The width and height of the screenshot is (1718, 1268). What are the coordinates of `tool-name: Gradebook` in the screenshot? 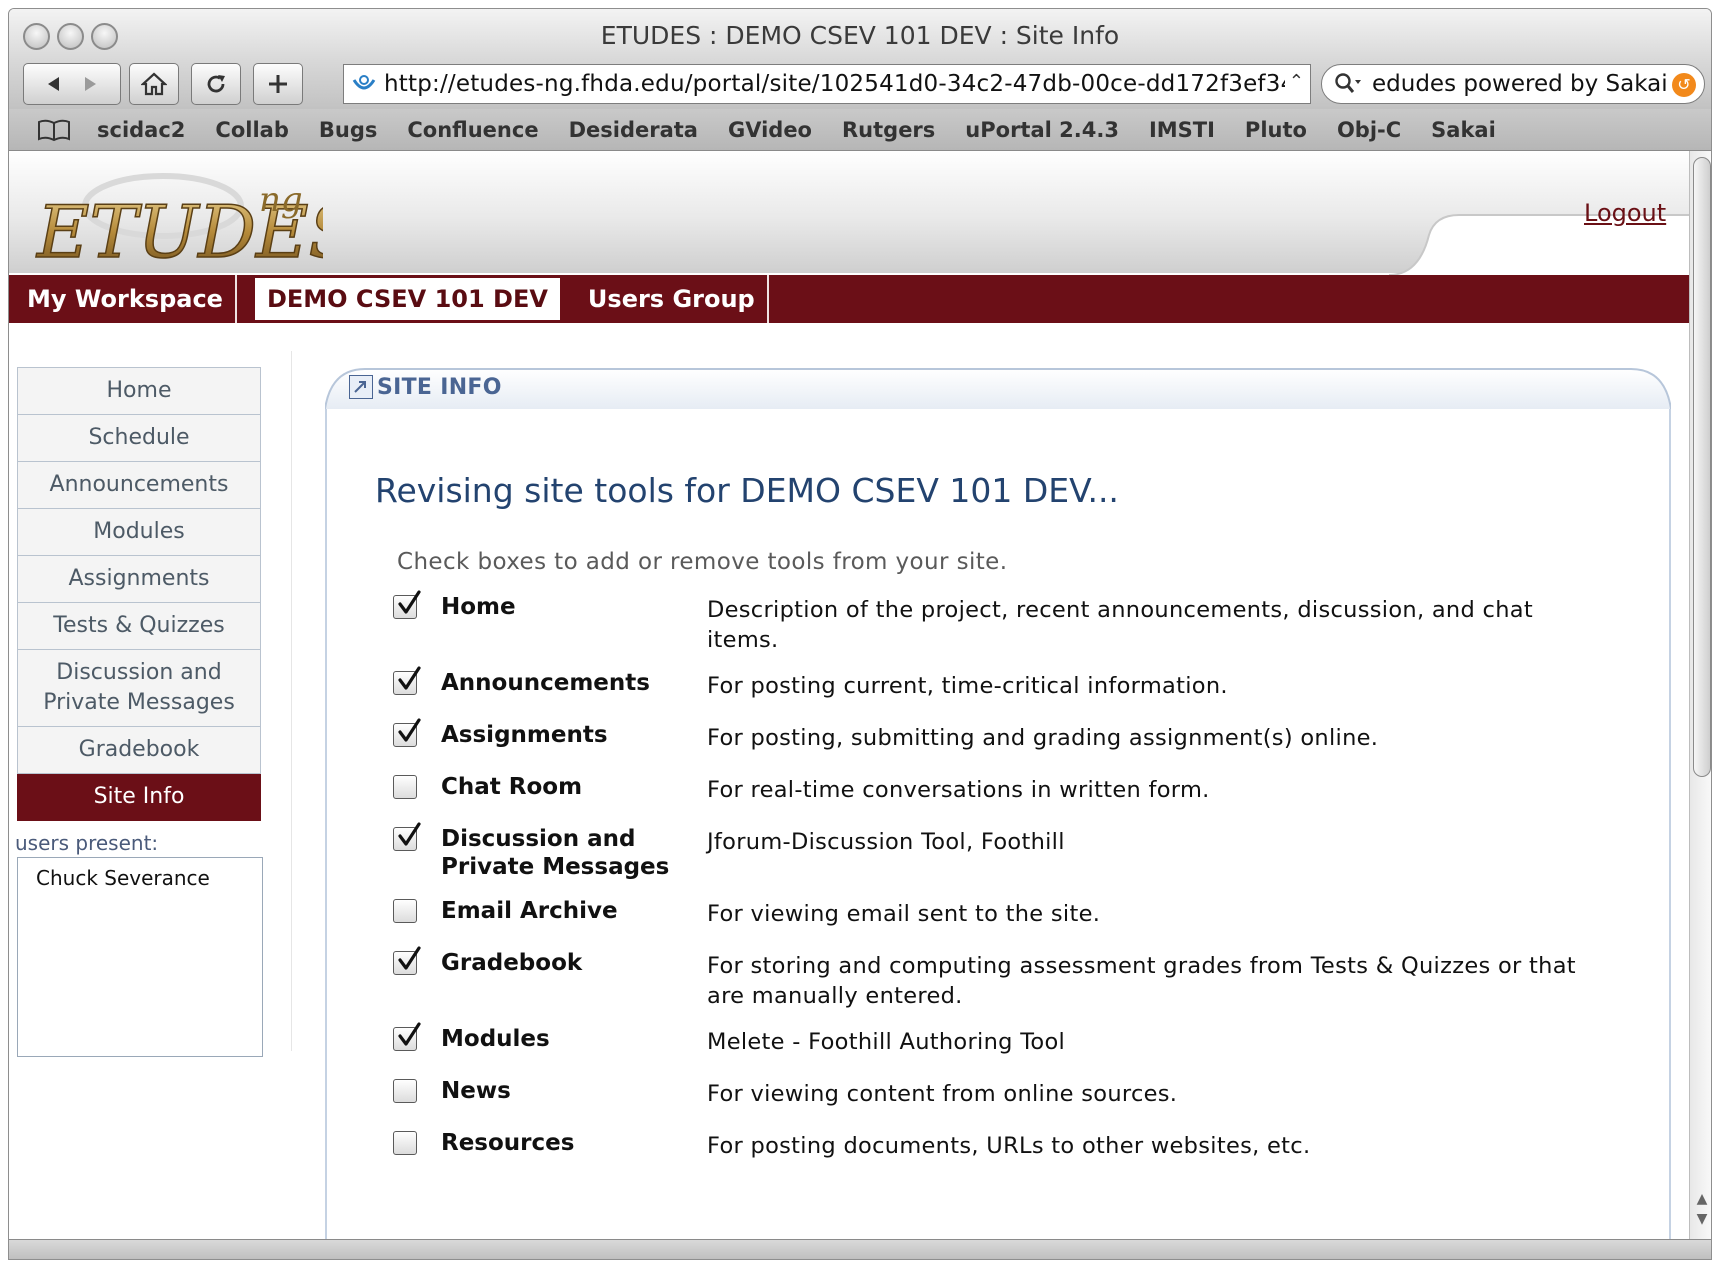 It's located at (512, 963).